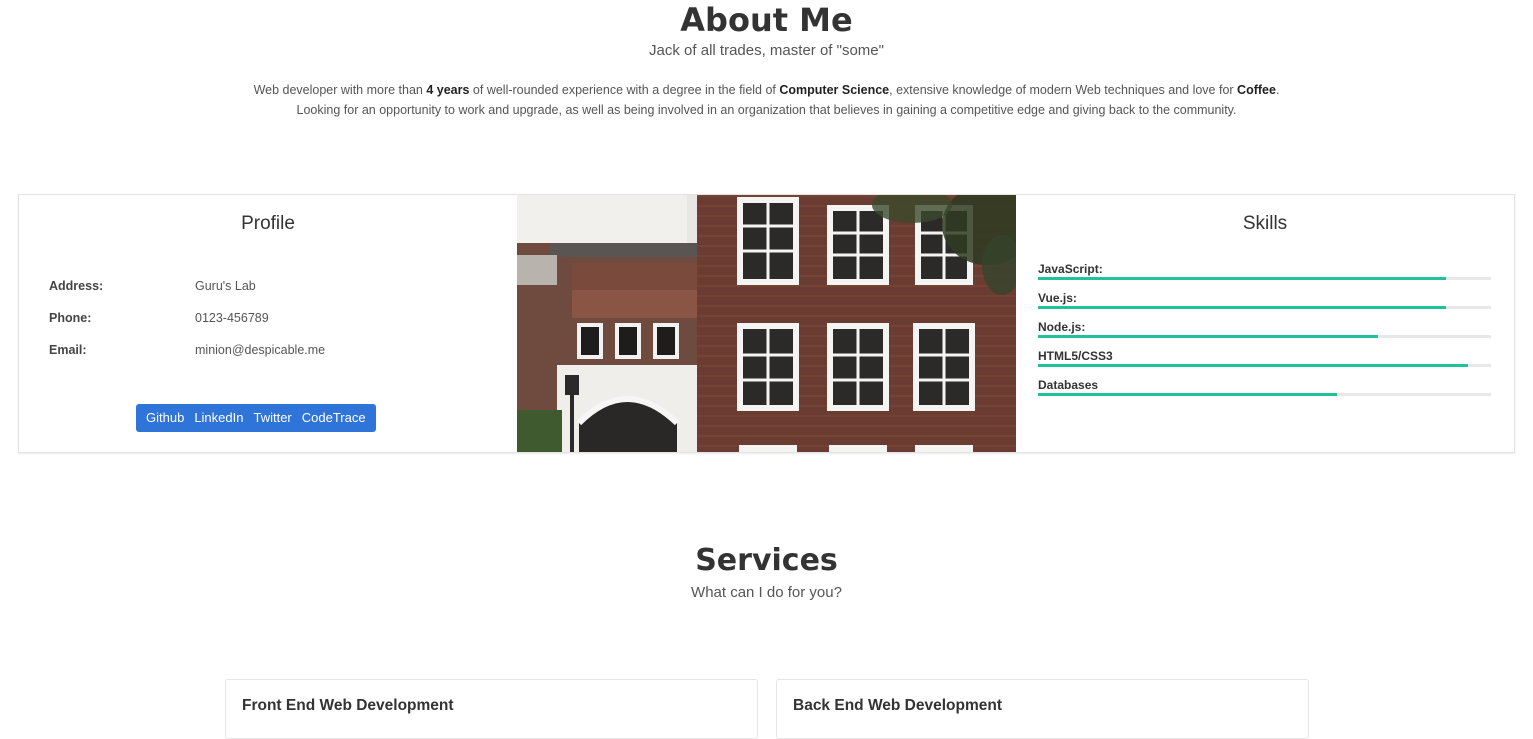 The image size is (1533, 739). Describe the element at coordinates (766, 560) in the screenshot. I see `services-title: Services` at that location.